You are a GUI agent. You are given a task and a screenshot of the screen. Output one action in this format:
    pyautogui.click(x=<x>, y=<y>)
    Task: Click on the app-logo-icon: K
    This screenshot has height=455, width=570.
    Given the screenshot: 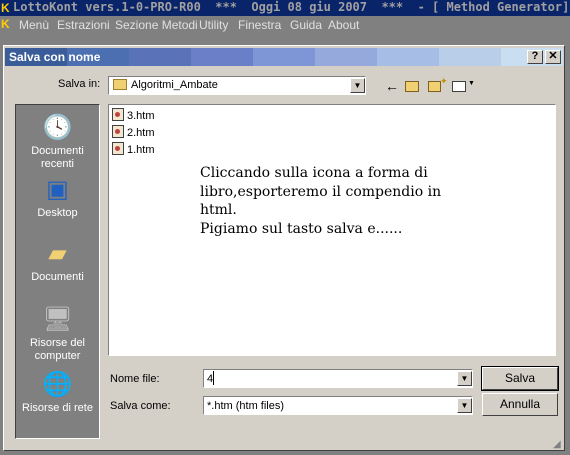 What is the action you would take?
    pyautogui.click(x=5, y=8)
    